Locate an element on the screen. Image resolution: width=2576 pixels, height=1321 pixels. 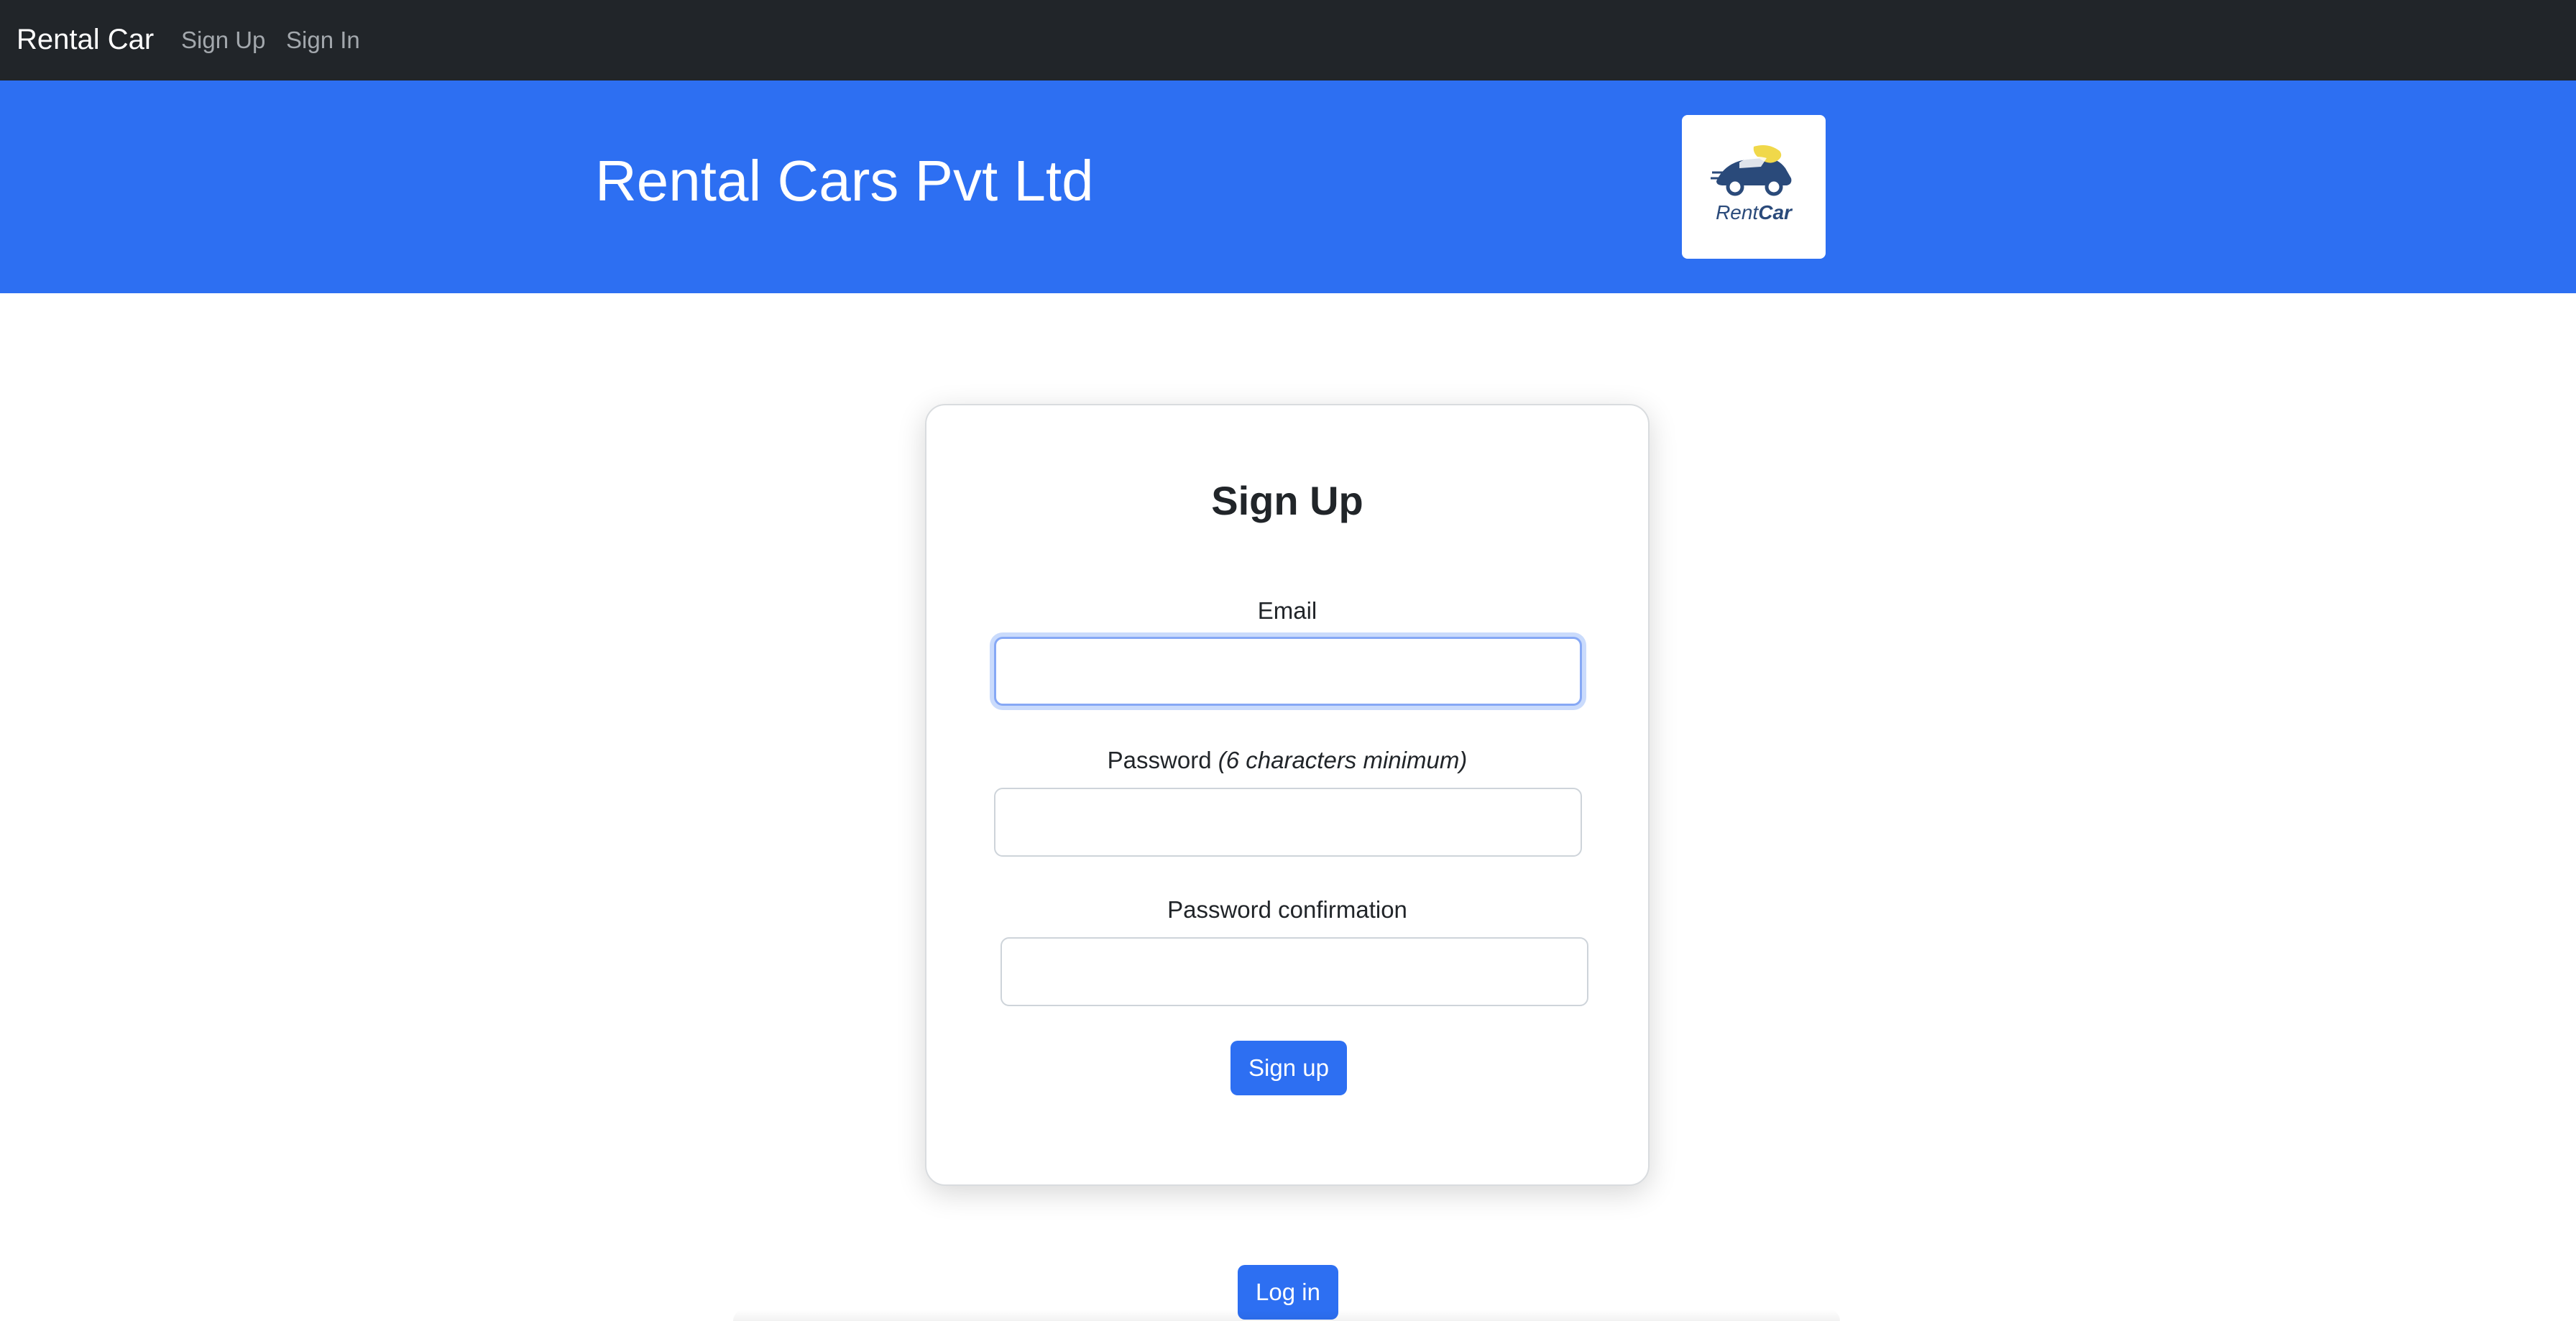
top-navbar: Rental Car Sign Up Sign In is located at coordinates (1288, 40).